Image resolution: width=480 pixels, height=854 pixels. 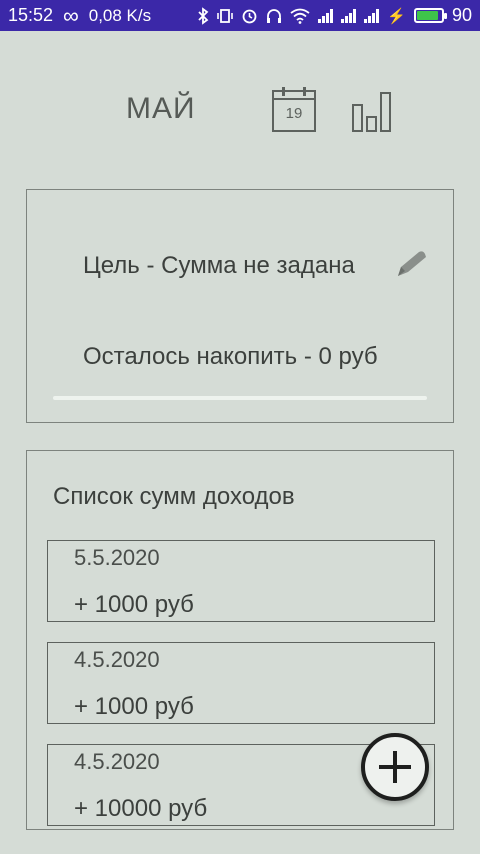 I want to click on statistics-button, so click(x=373, y=111).